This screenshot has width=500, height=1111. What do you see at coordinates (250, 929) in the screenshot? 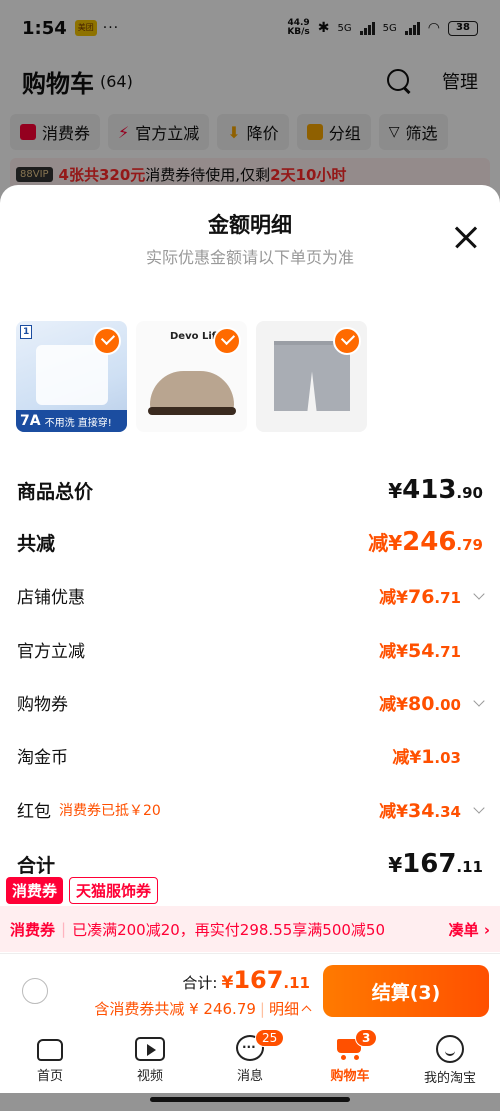
I see `coupon-progress-bar: 消费券 | 已凑满200减20，再实付298.55享满500减50 凑单 ›` at bounding box center [250, 929].